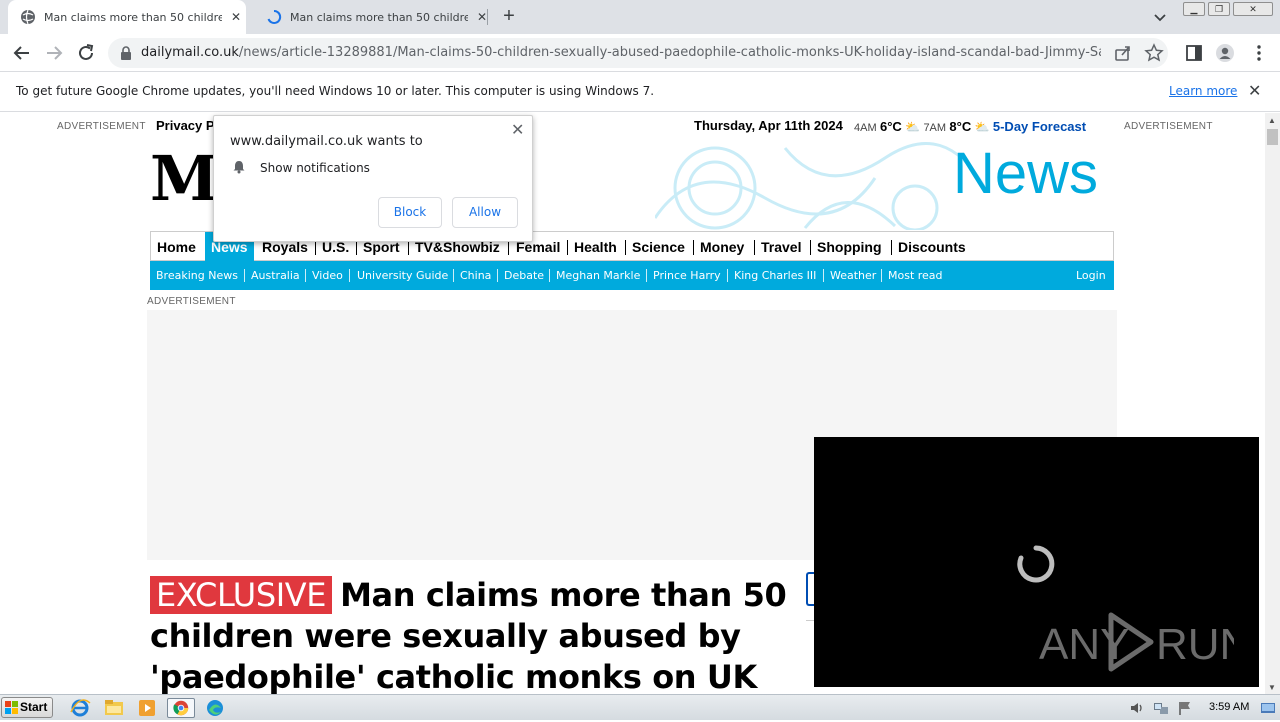 The width and height of the screenshot is (1280, 722). Describe the element at coordinates (1219, 9) in the screenshot. I see `restore-button: ❐` at that location.